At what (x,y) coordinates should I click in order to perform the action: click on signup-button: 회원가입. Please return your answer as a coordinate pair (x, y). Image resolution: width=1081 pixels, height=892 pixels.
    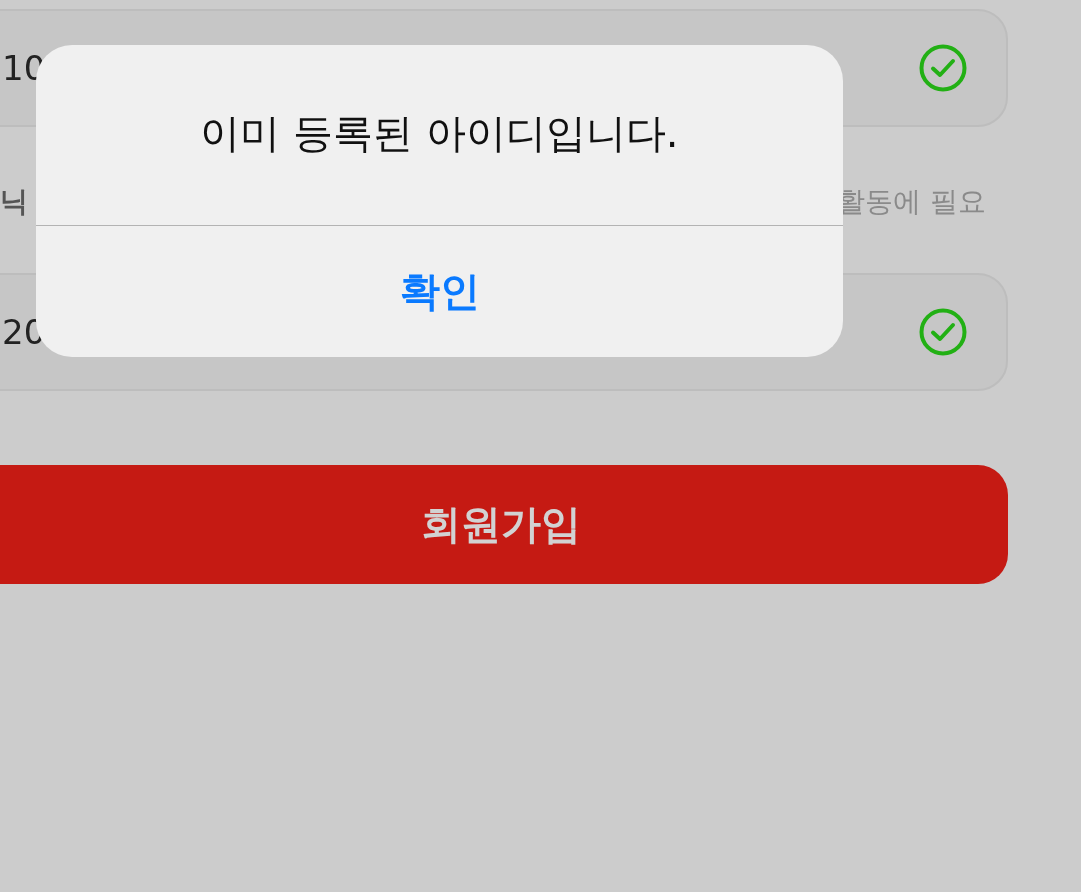
    Looking at the image, I should click on (504, 524).